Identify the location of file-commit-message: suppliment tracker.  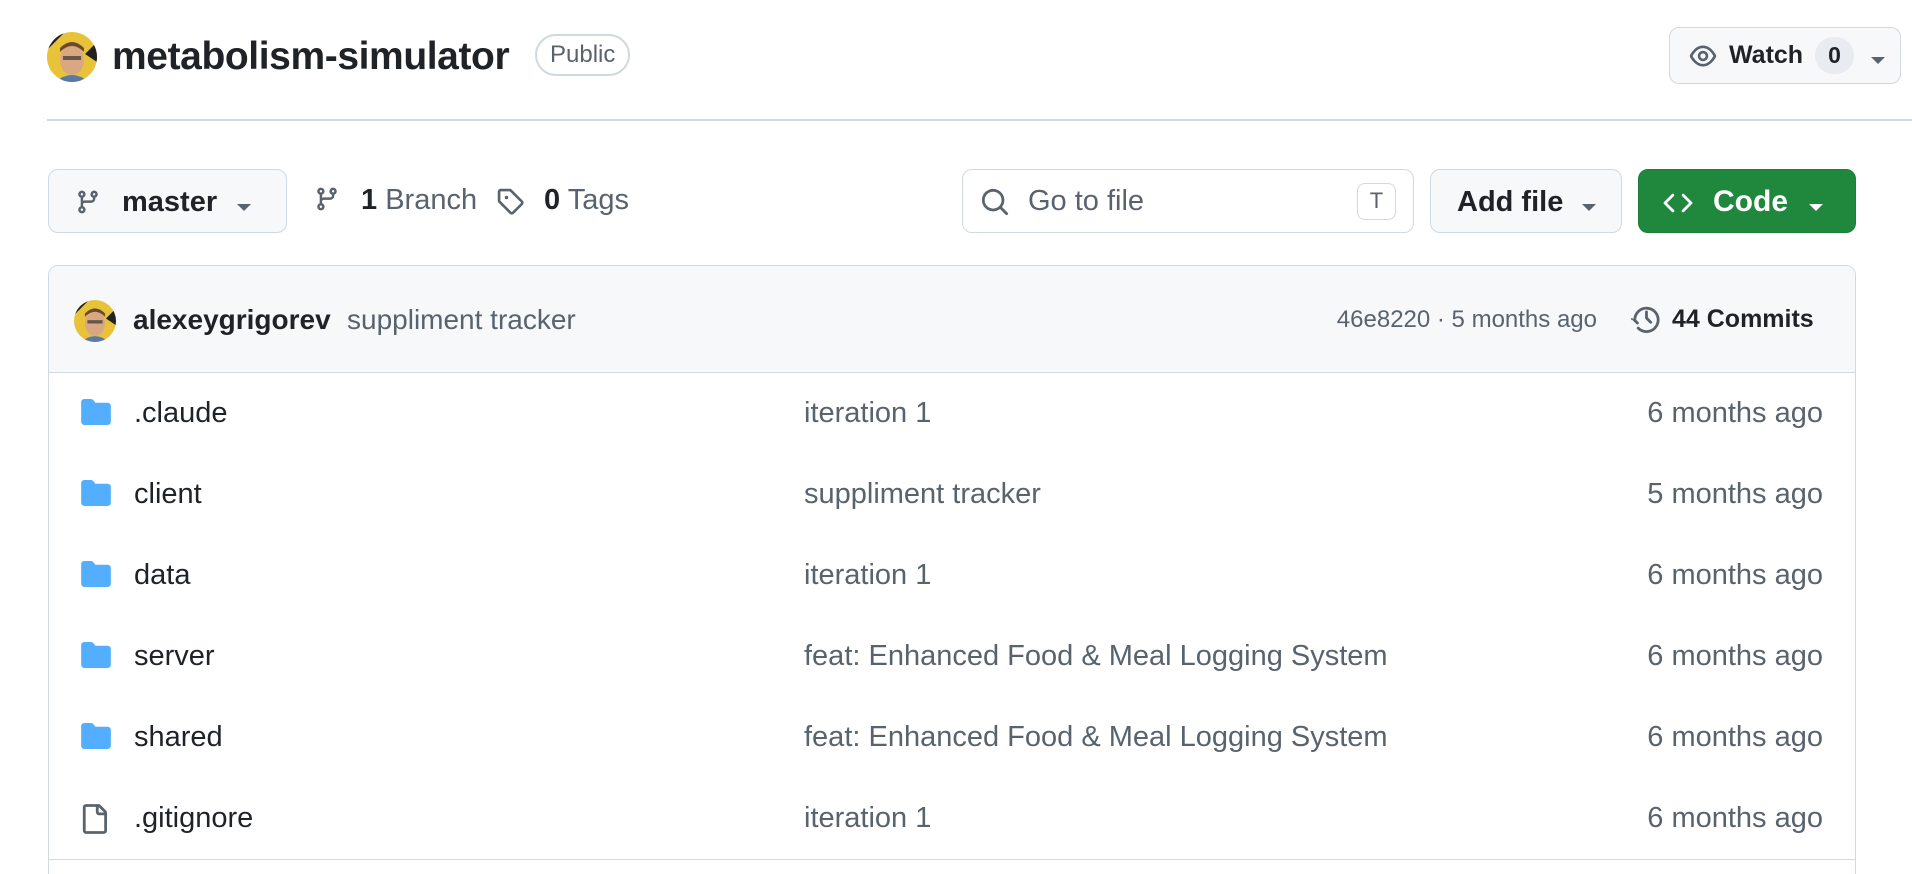
(922, 494).